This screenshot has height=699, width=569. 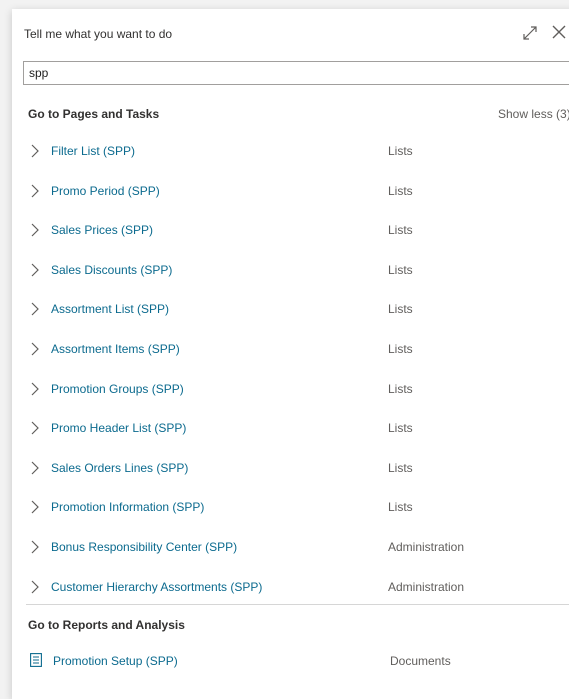 What do you see at coordinates (290, 428) in the screenshot?
I see `page-item: Promo Header List (SPP) Lists` at bounding box center [290, 428].